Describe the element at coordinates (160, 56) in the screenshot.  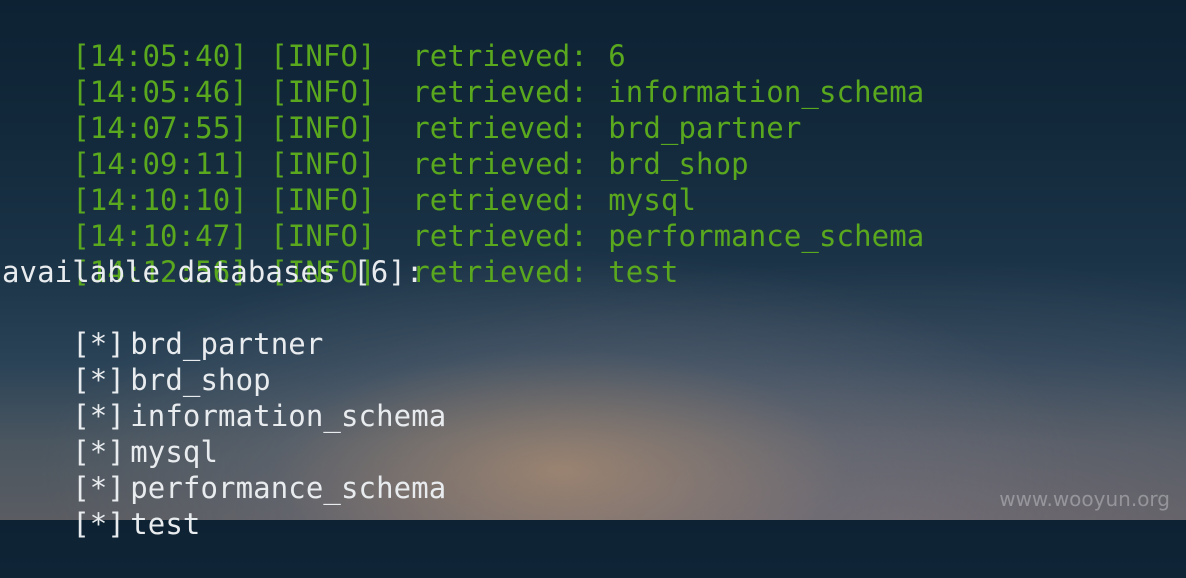
I see `log-timestamp: [14:05:40]` at that location.